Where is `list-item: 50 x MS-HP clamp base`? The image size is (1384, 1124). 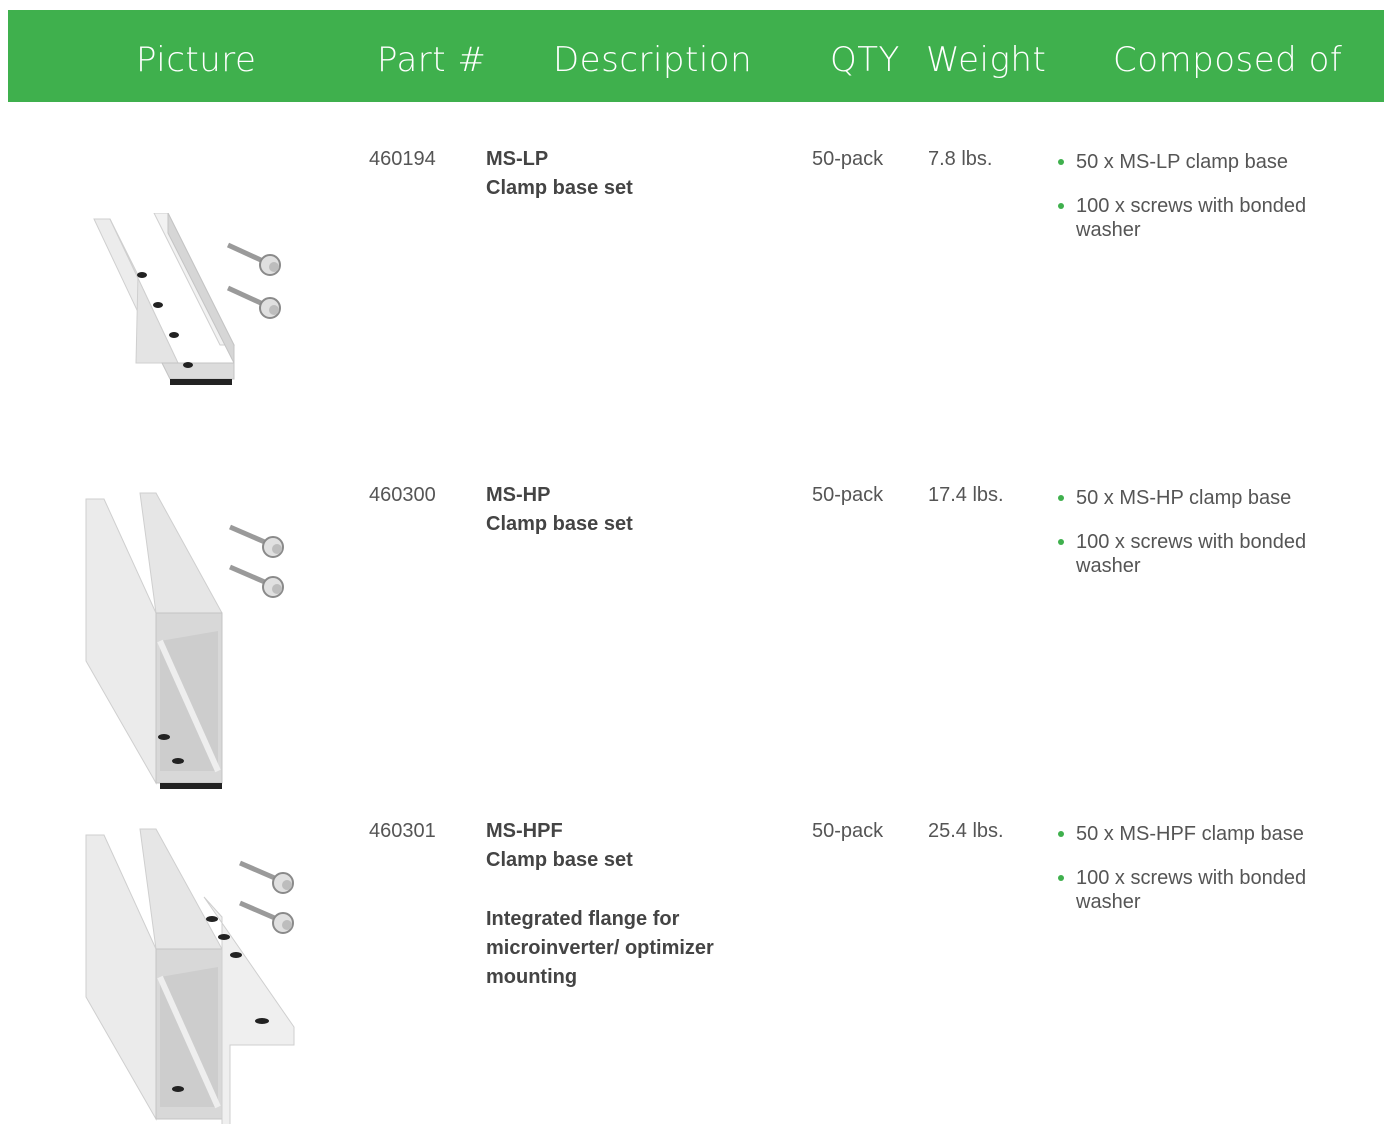 list-item: 50 x MS-HP clamp base is located at coordinates (1208, 498).